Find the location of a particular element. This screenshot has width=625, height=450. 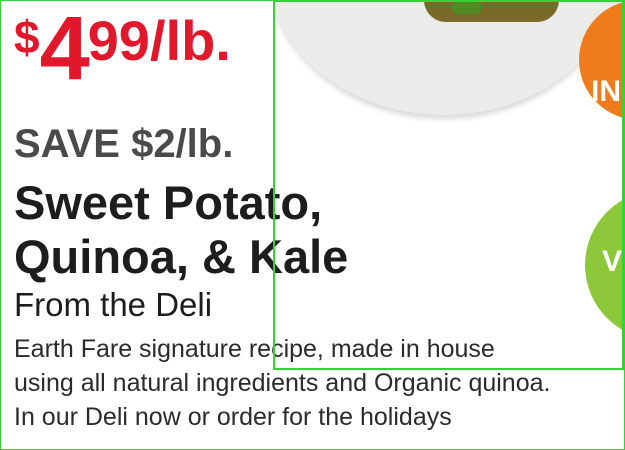

price-cents-unit: 99/lb. is located at coordinates (159, 40).